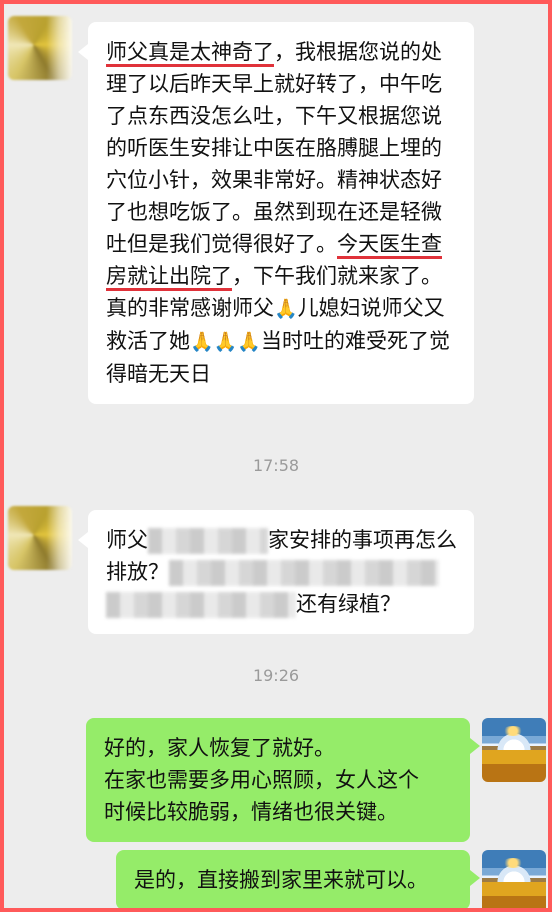  What do you see at coordinates (276, 675) in the screenshot?
I see `timestamp: 19:26` at bounding box center [276, 675].